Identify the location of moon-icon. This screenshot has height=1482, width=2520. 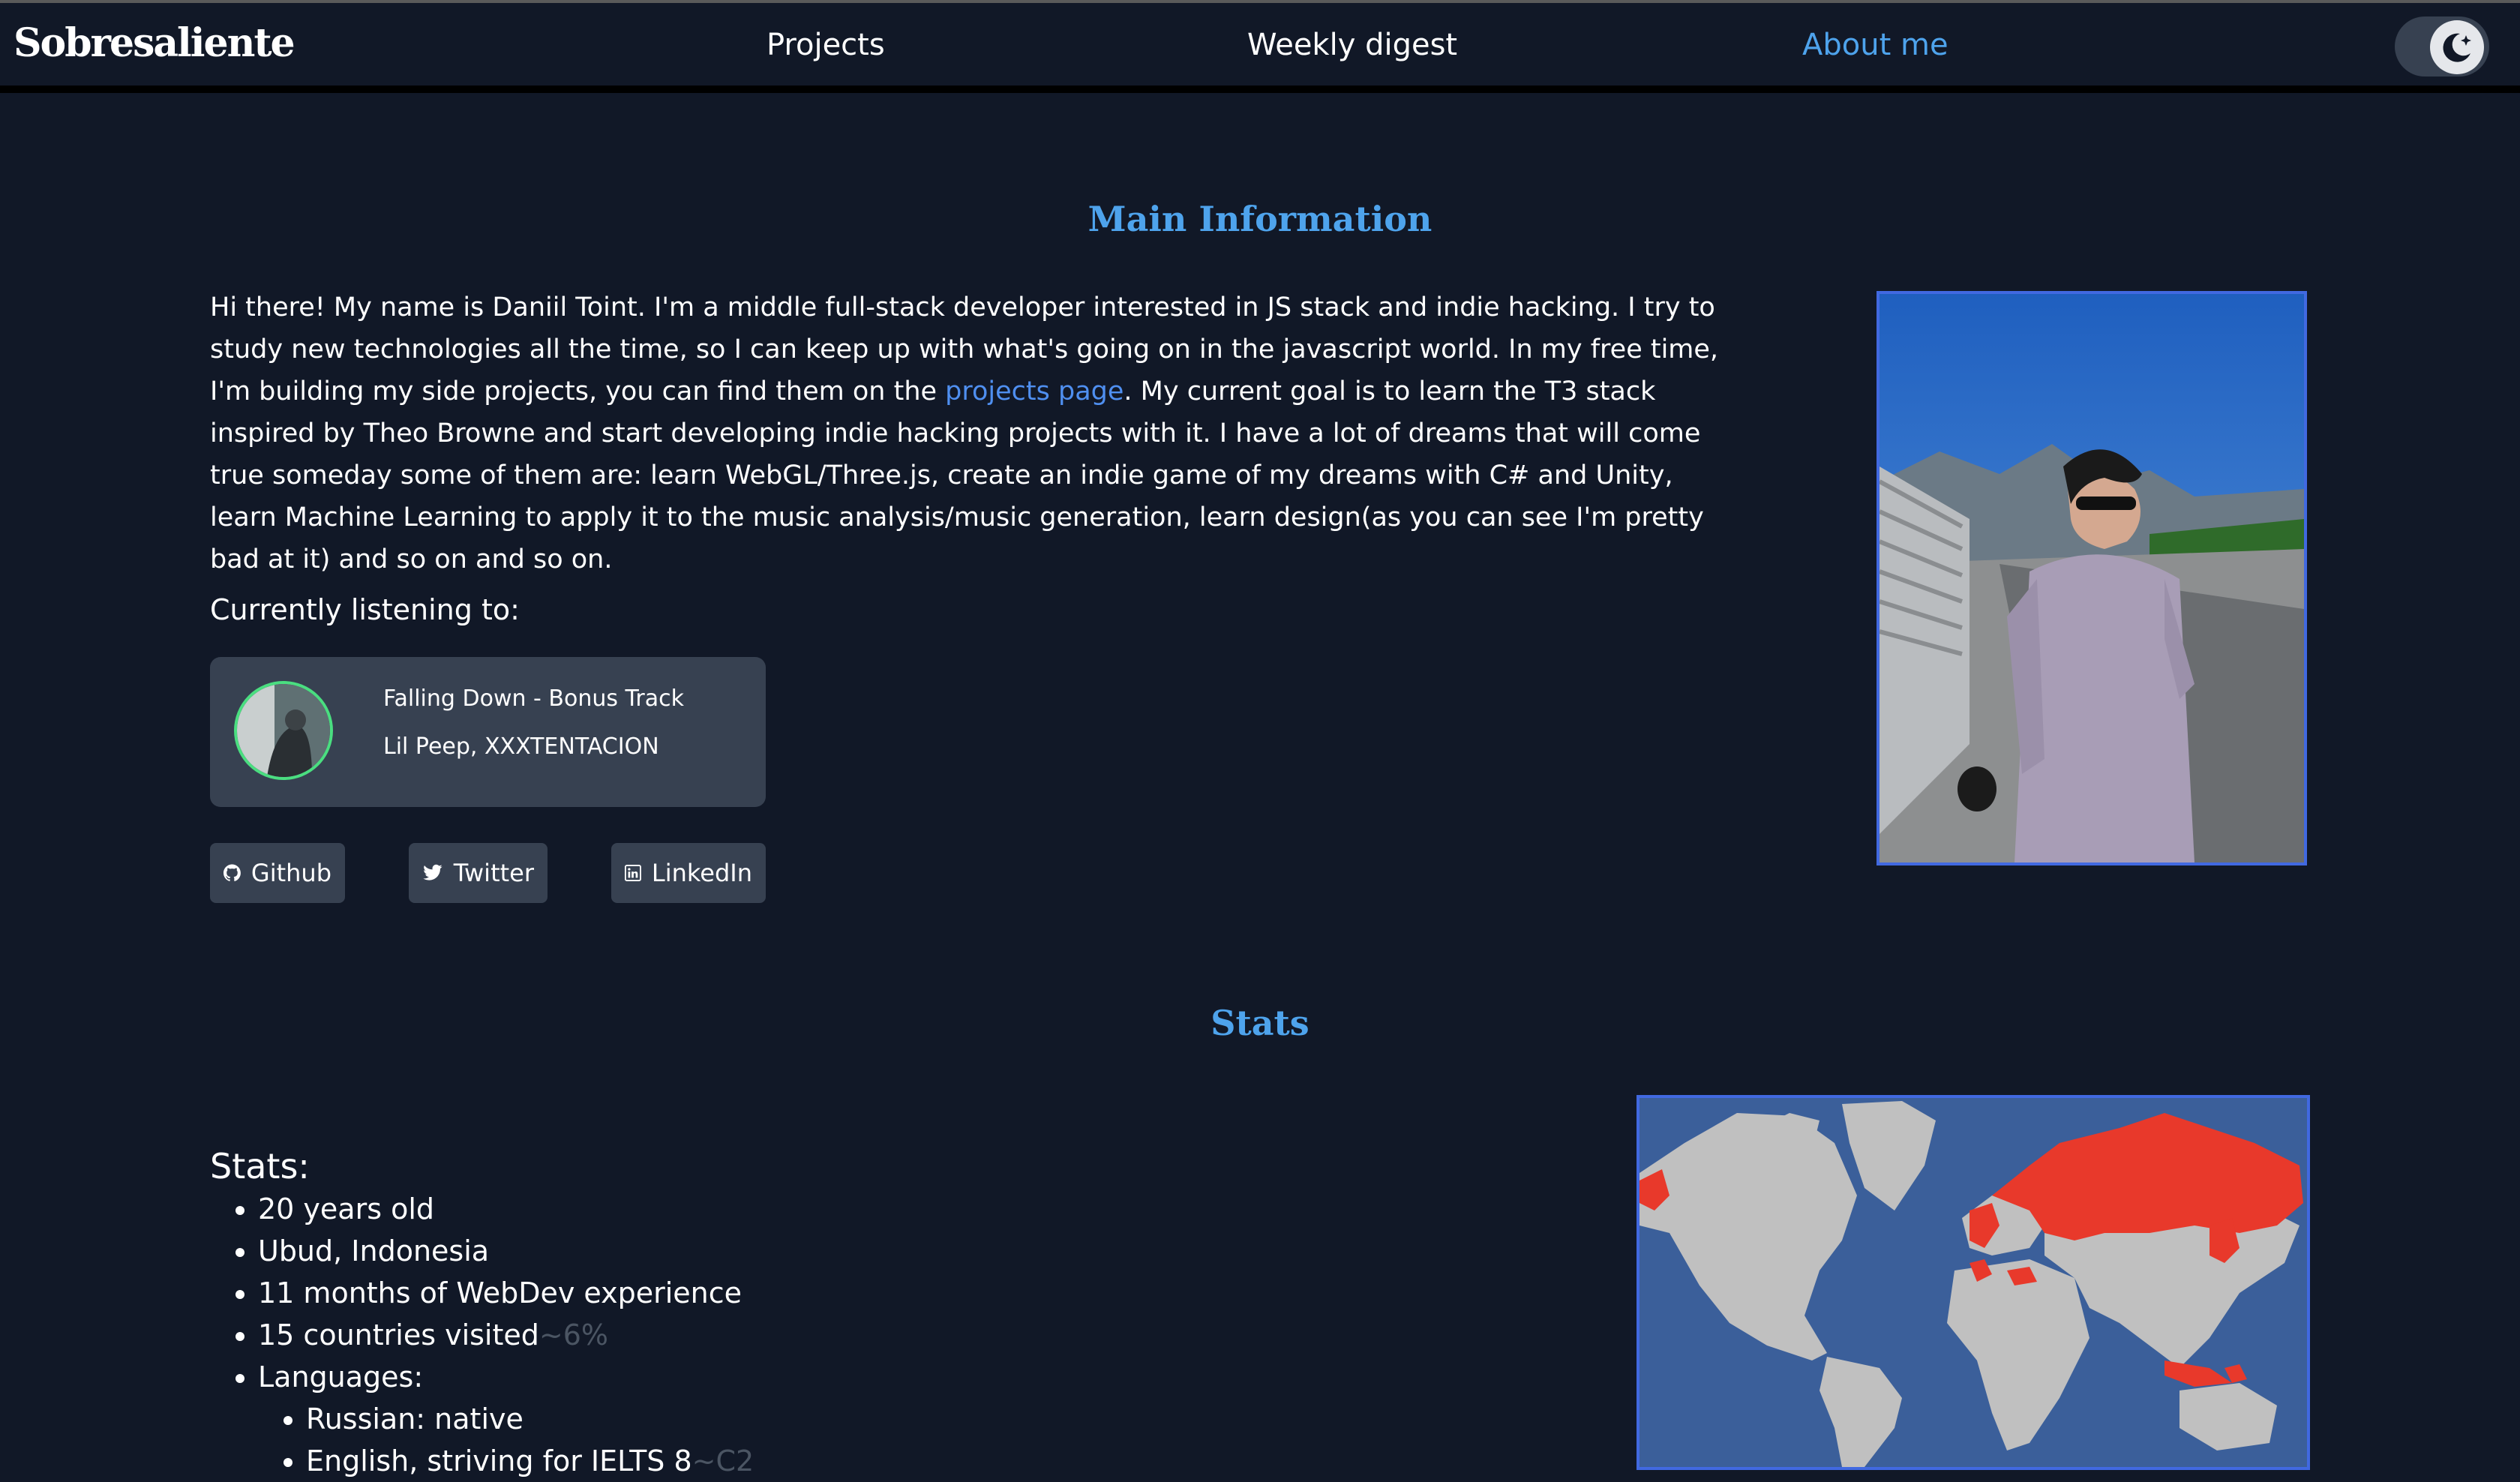
(2457, 47).